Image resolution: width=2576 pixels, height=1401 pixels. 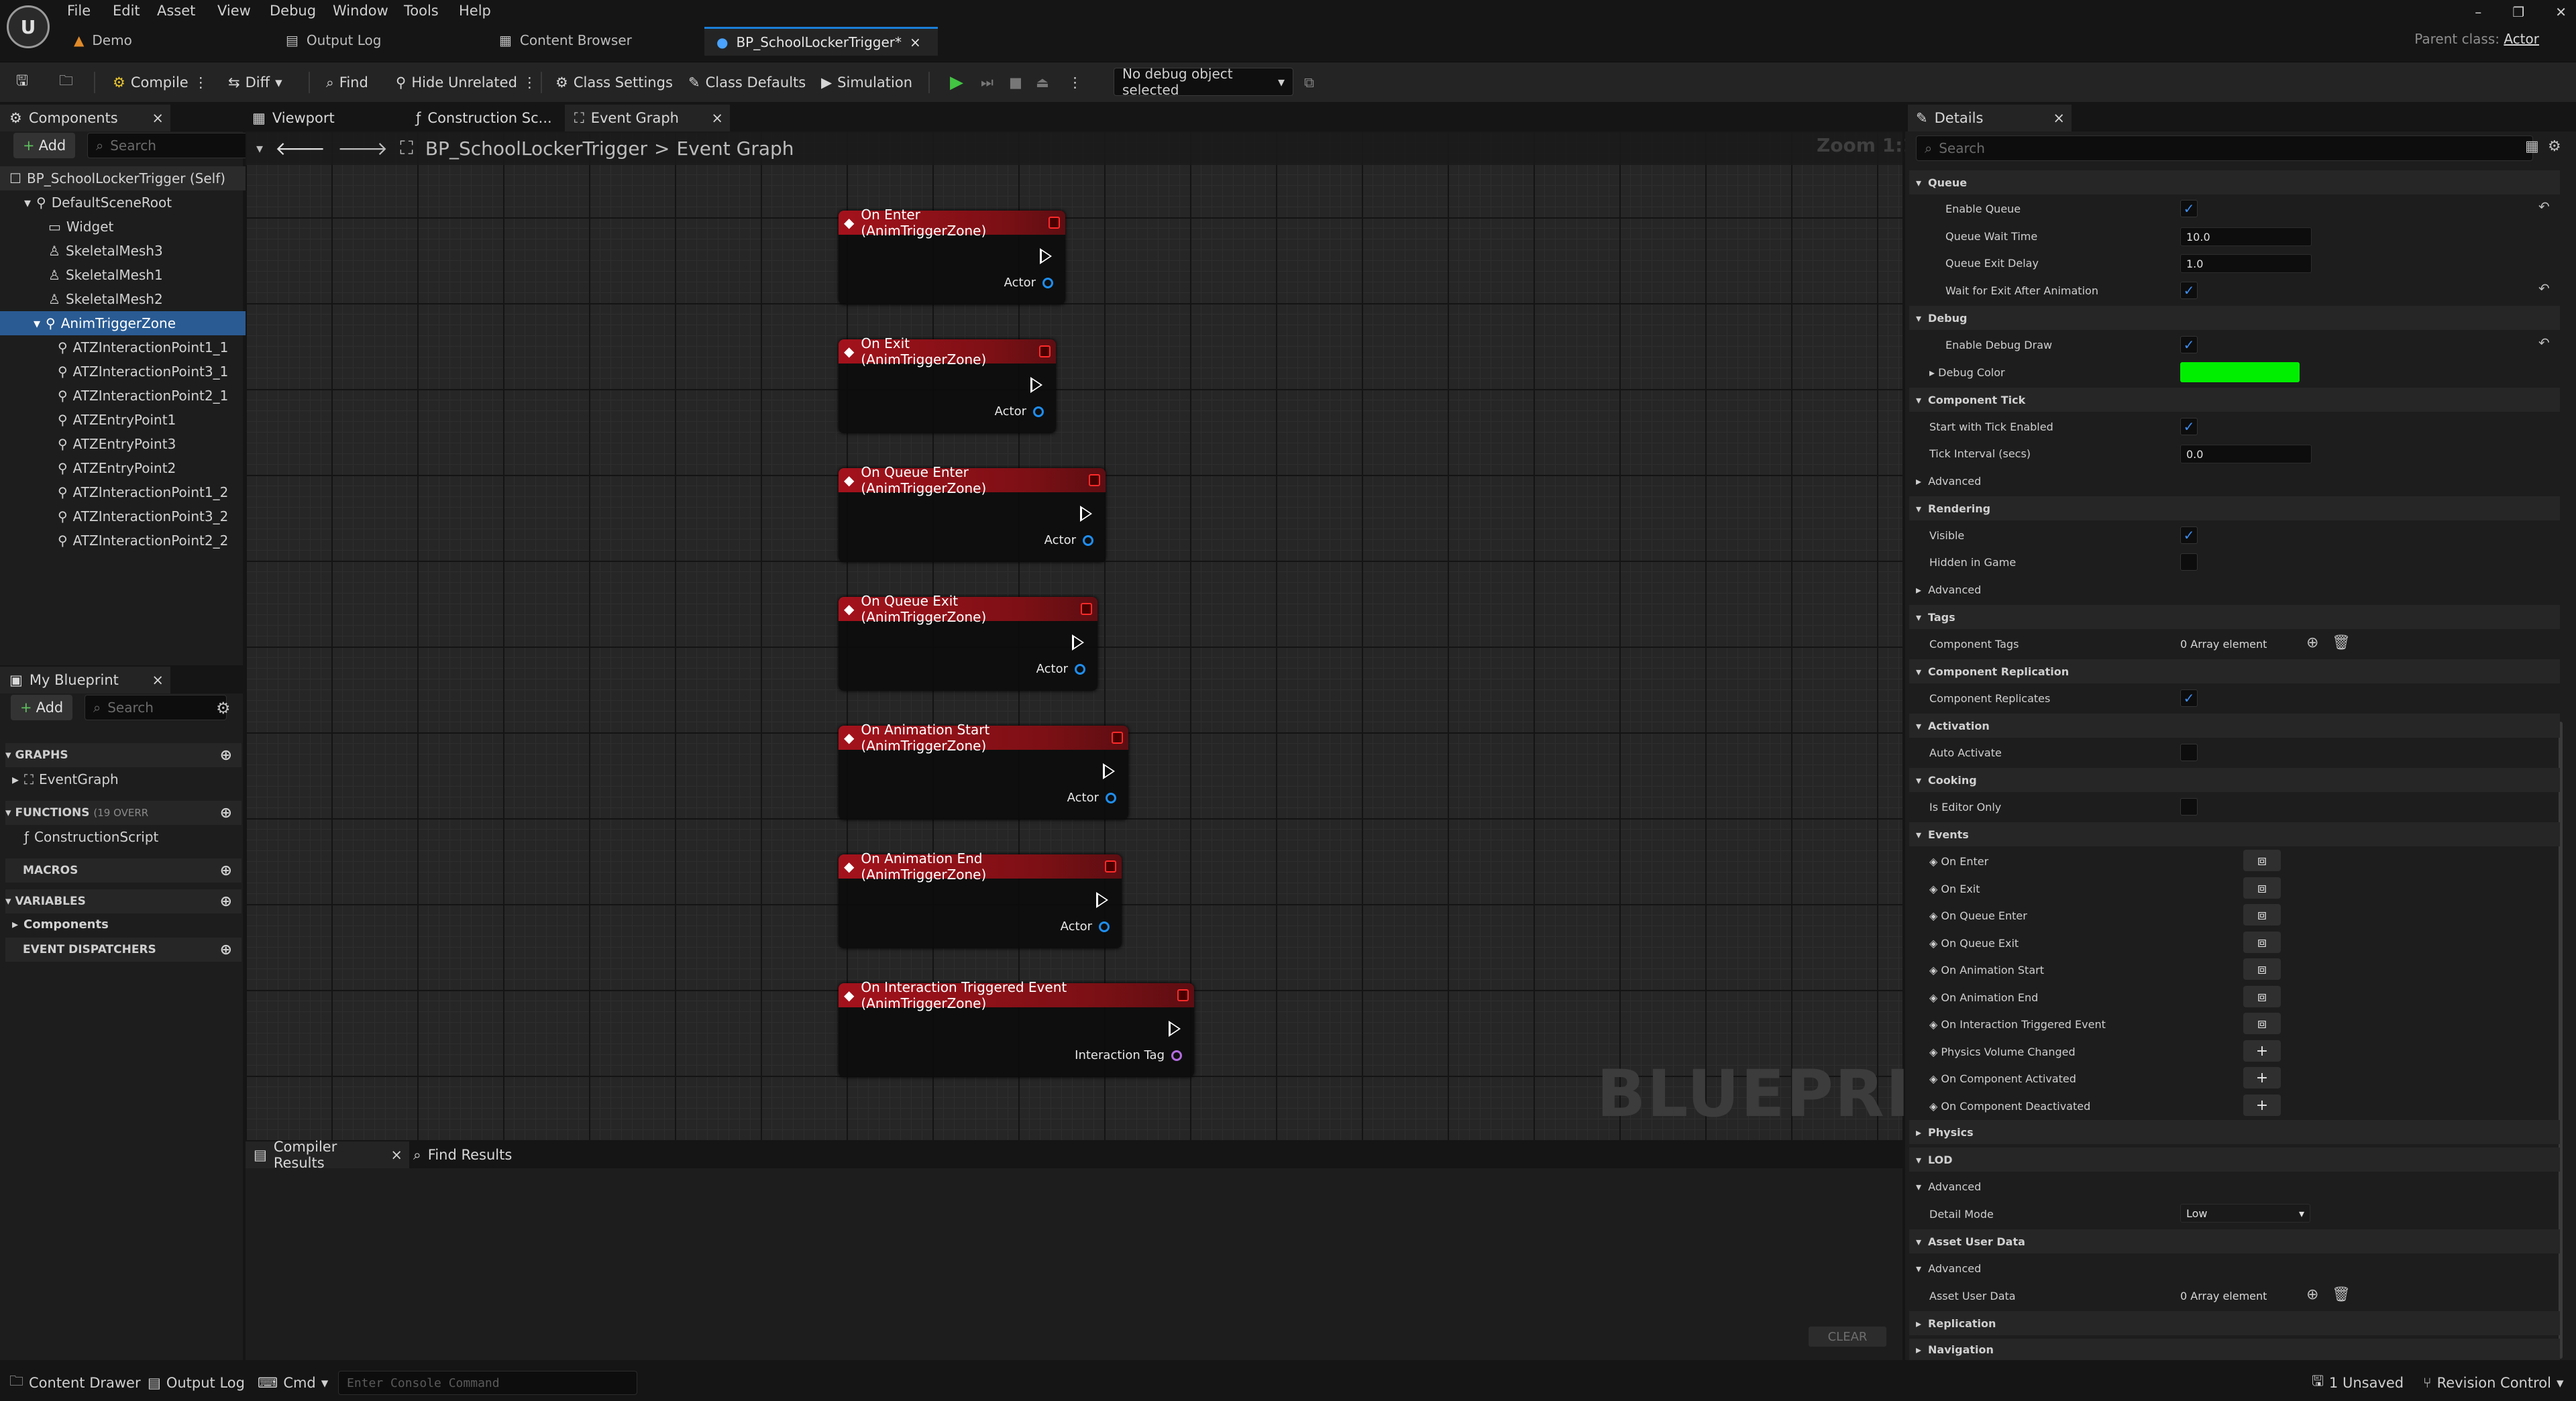 What do you see at coordinates (2234, 318) in the screenshot?
I see `category-debug: ▾ Debug` at bounding box center [2234, 318].